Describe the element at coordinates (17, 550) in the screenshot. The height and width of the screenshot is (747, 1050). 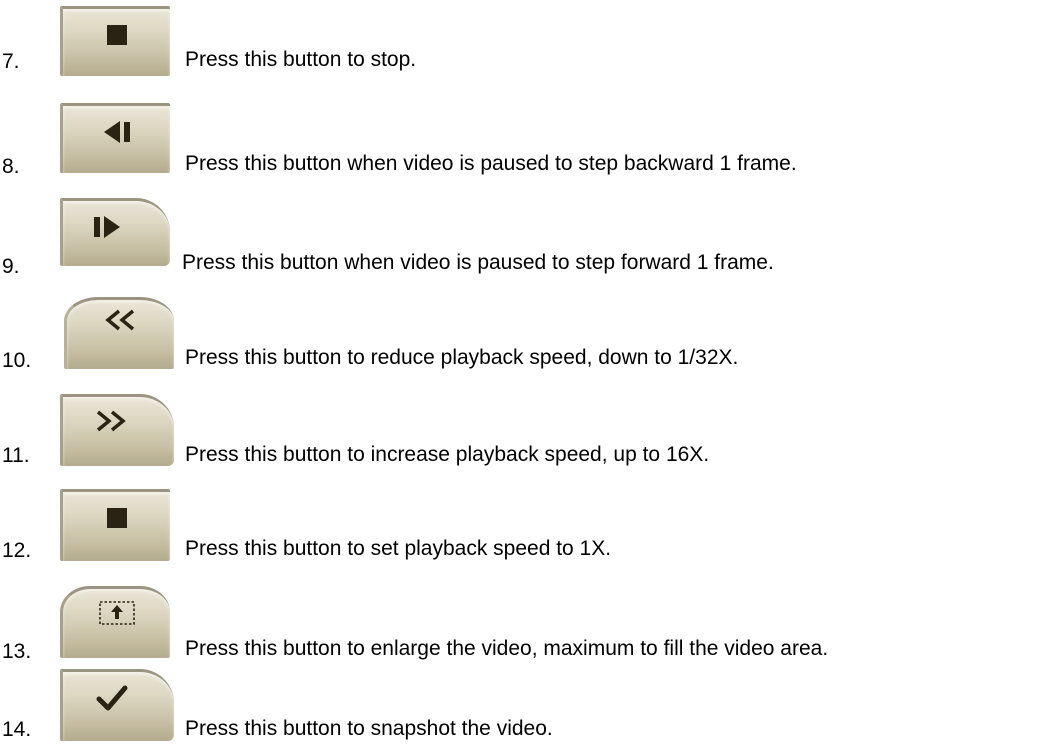
I see `item-number: 12.` at that location.